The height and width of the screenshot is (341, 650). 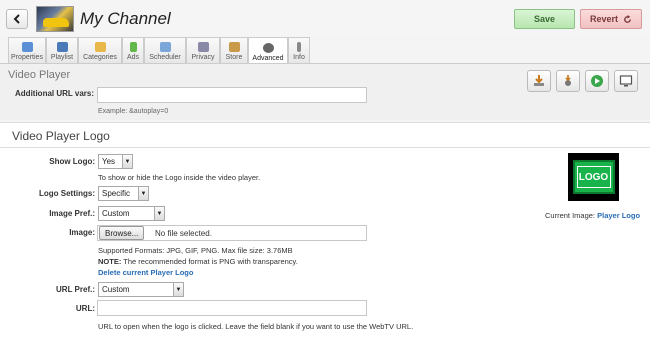 What do you see at coordinates (165, 47) in the screenshot?
I see `calendar-icon` at bounding box center [165, 47].